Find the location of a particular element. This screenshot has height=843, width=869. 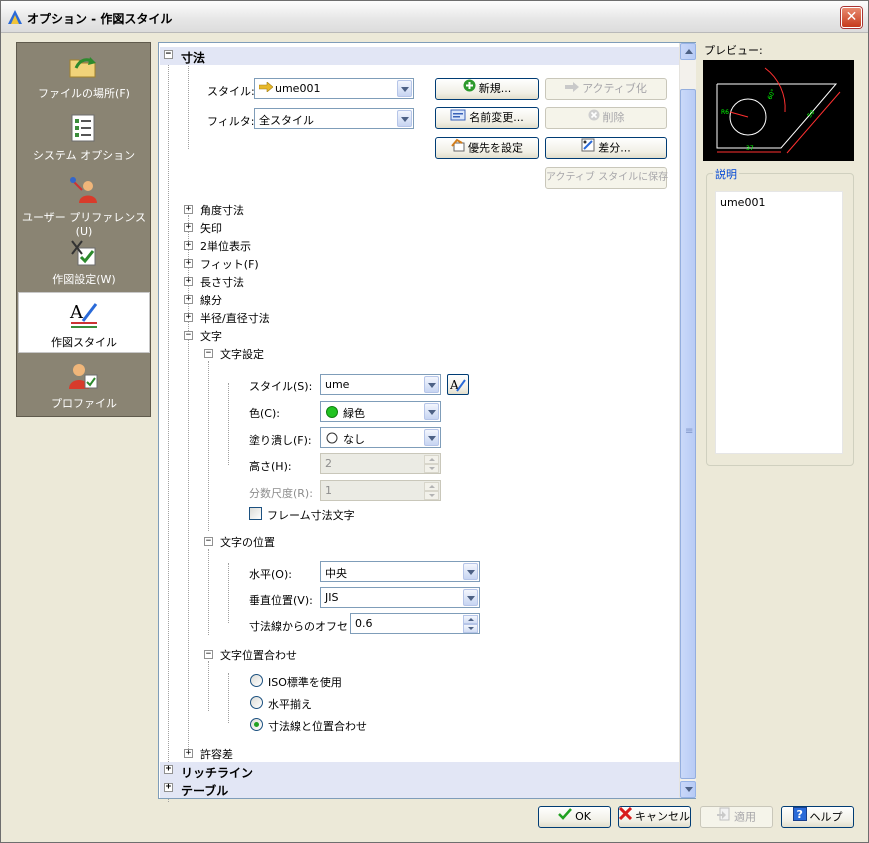

ok-button: OK is located at coordinates (574, 817).